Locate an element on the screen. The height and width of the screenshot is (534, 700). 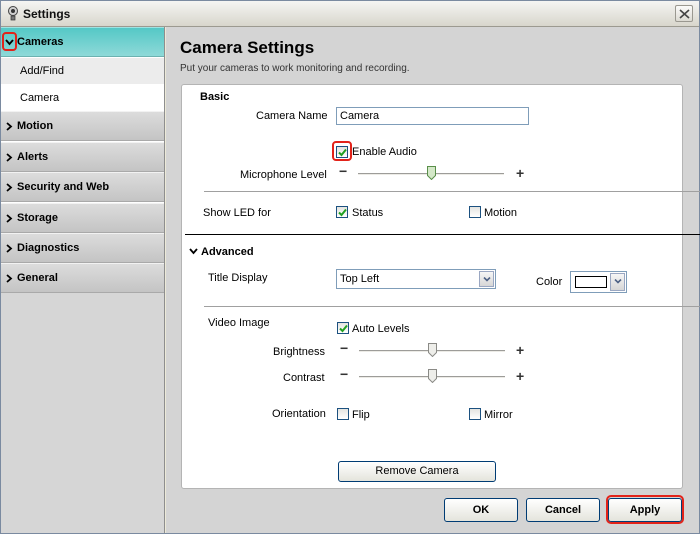
camera-name-label: Camera Name is located at coordinates (292, 116).